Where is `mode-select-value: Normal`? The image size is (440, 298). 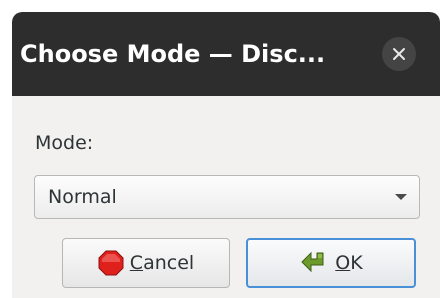
mode-select-value: Normal is located at coordinates (82, 197).